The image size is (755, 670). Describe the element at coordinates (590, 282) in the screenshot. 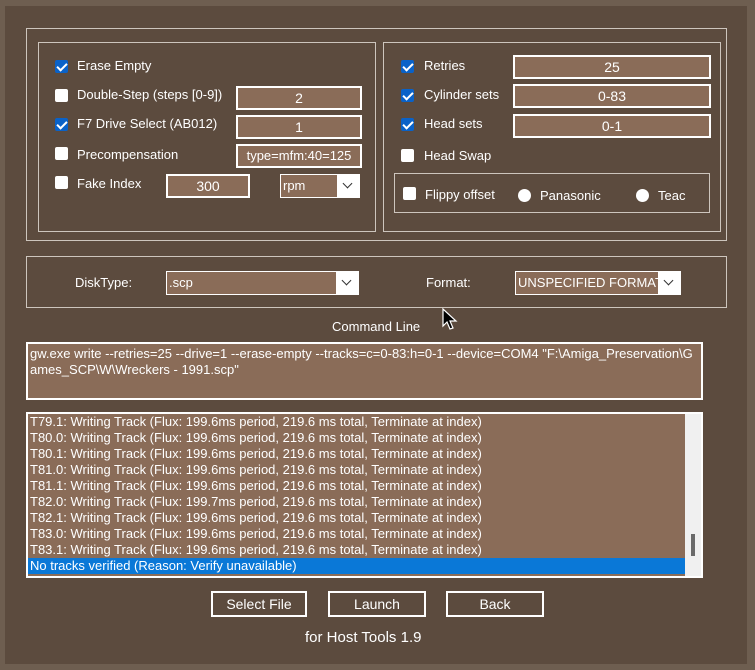

I see `format-value: UNSPECIFIED FORMAT` at that location.